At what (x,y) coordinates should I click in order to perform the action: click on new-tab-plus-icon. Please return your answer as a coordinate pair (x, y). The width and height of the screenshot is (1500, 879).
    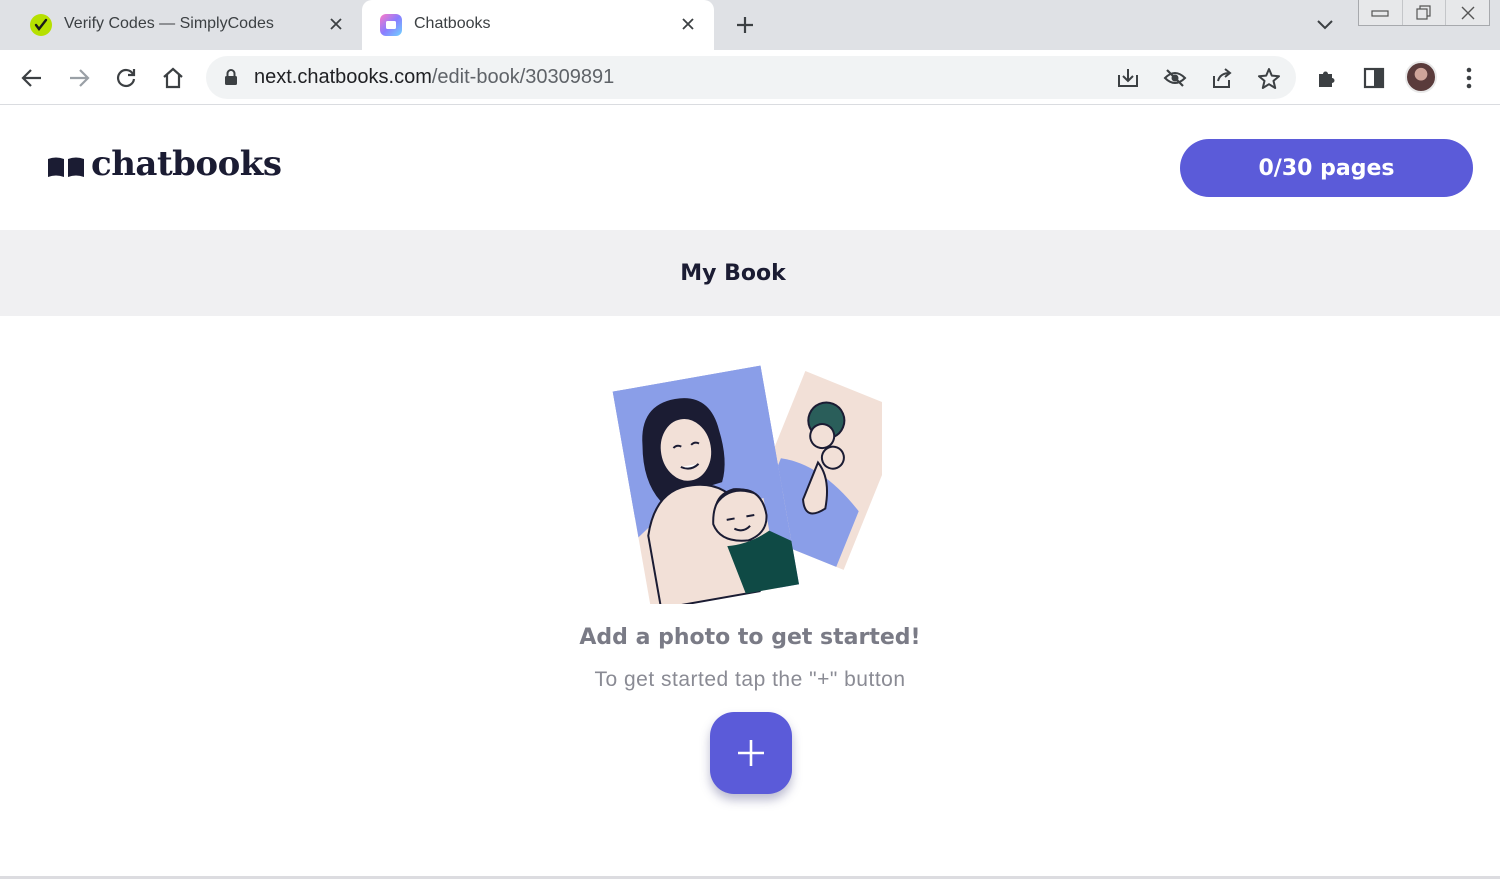
    Looking at the image, I should click on (745, 25).